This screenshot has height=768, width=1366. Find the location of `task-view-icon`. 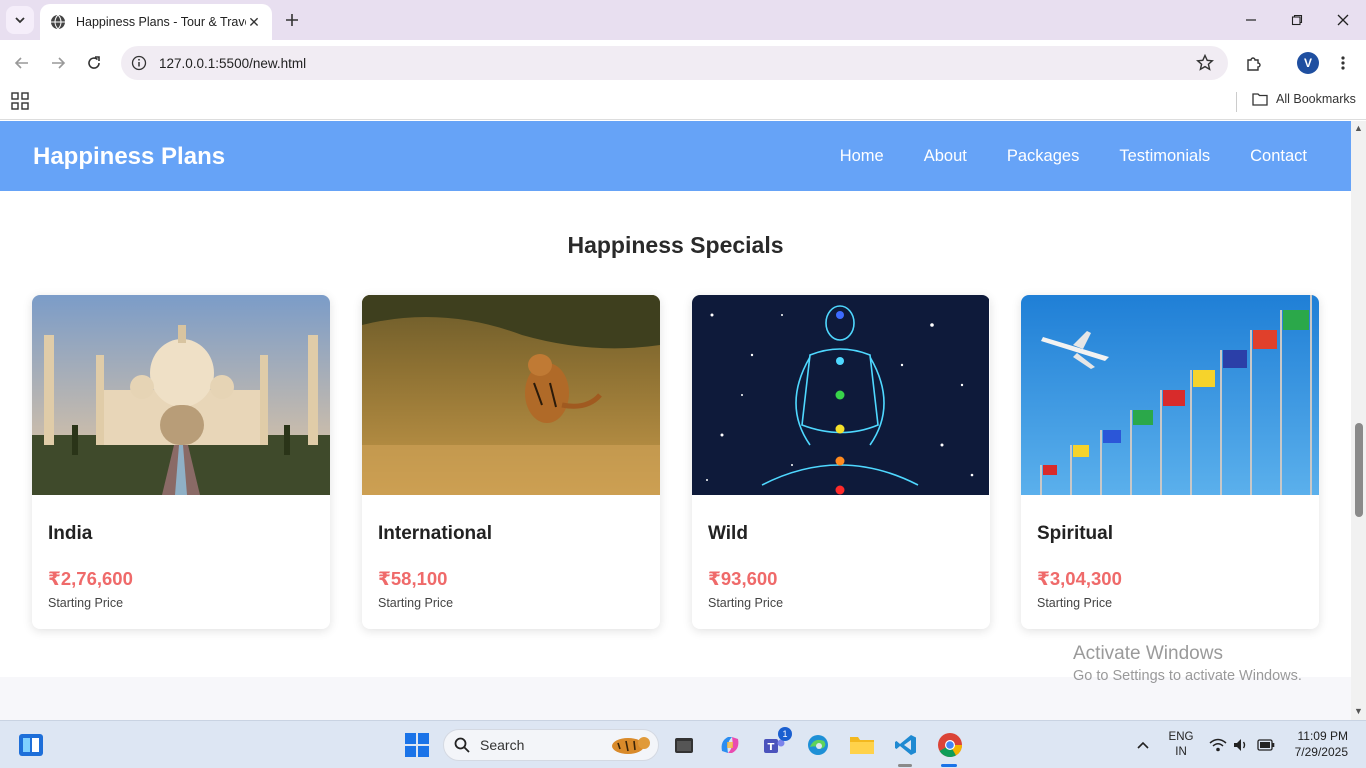

task-view-icon is located at coordinates (684, 745).